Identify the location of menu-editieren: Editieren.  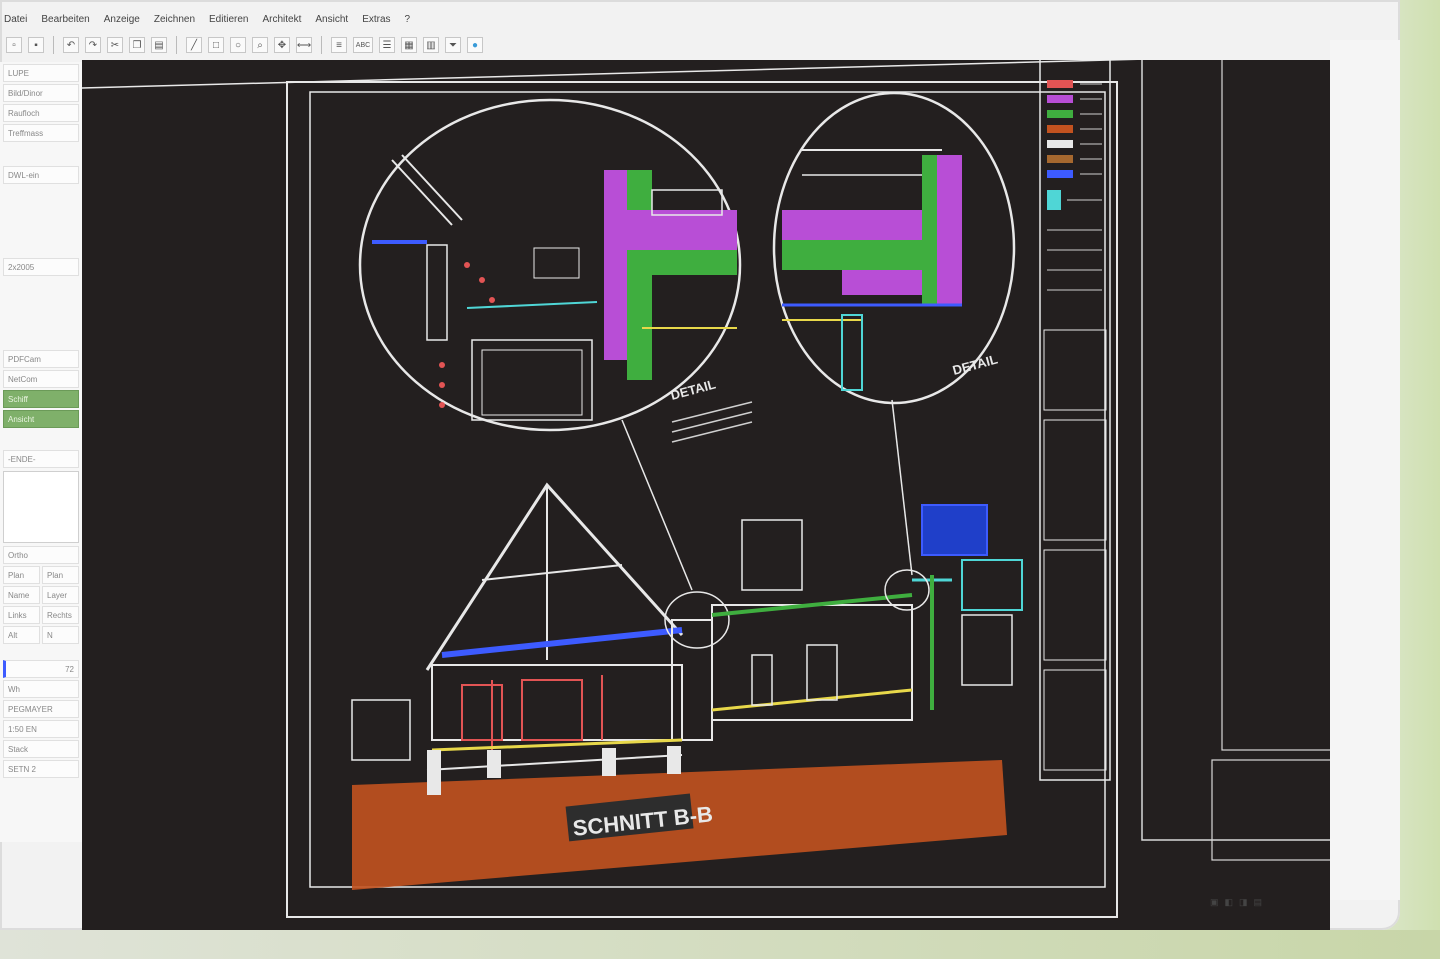
(228, 19).